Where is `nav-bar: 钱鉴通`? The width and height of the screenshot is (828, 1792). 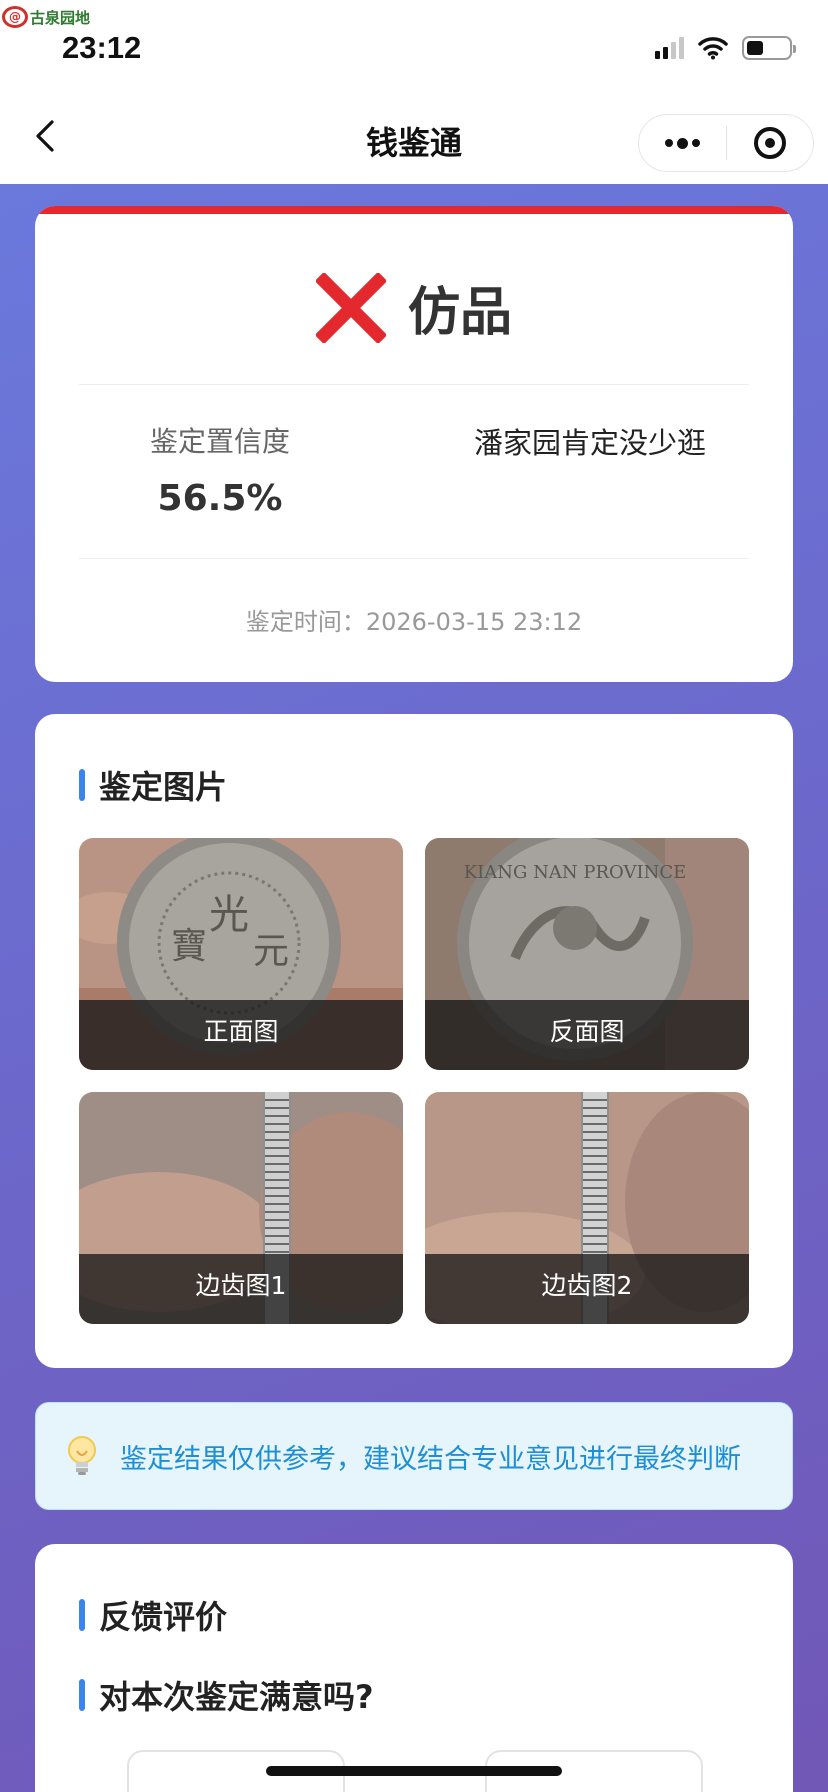
nav-bar: 钱鉴通 is located at coordinates (414, 136).